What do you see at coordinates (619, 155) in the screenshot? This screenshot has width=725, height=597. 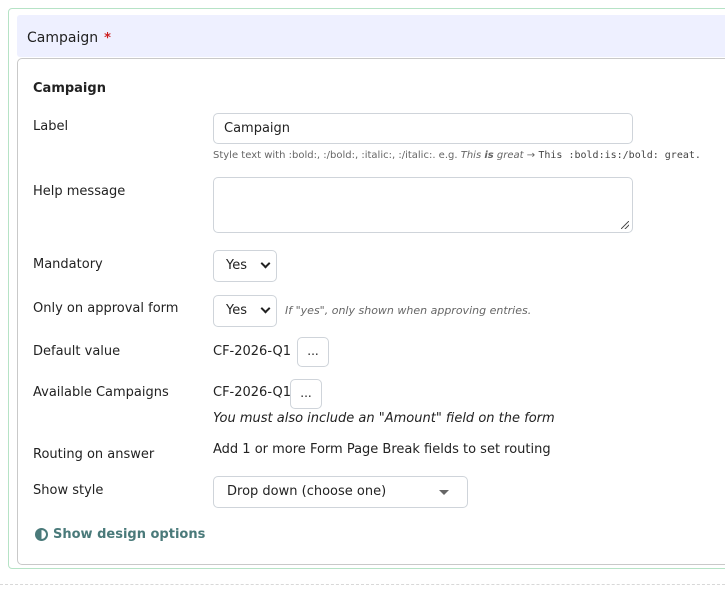 I see `hint-code: This :bold:is:/bold: great.` at bounding box center [619, 155].